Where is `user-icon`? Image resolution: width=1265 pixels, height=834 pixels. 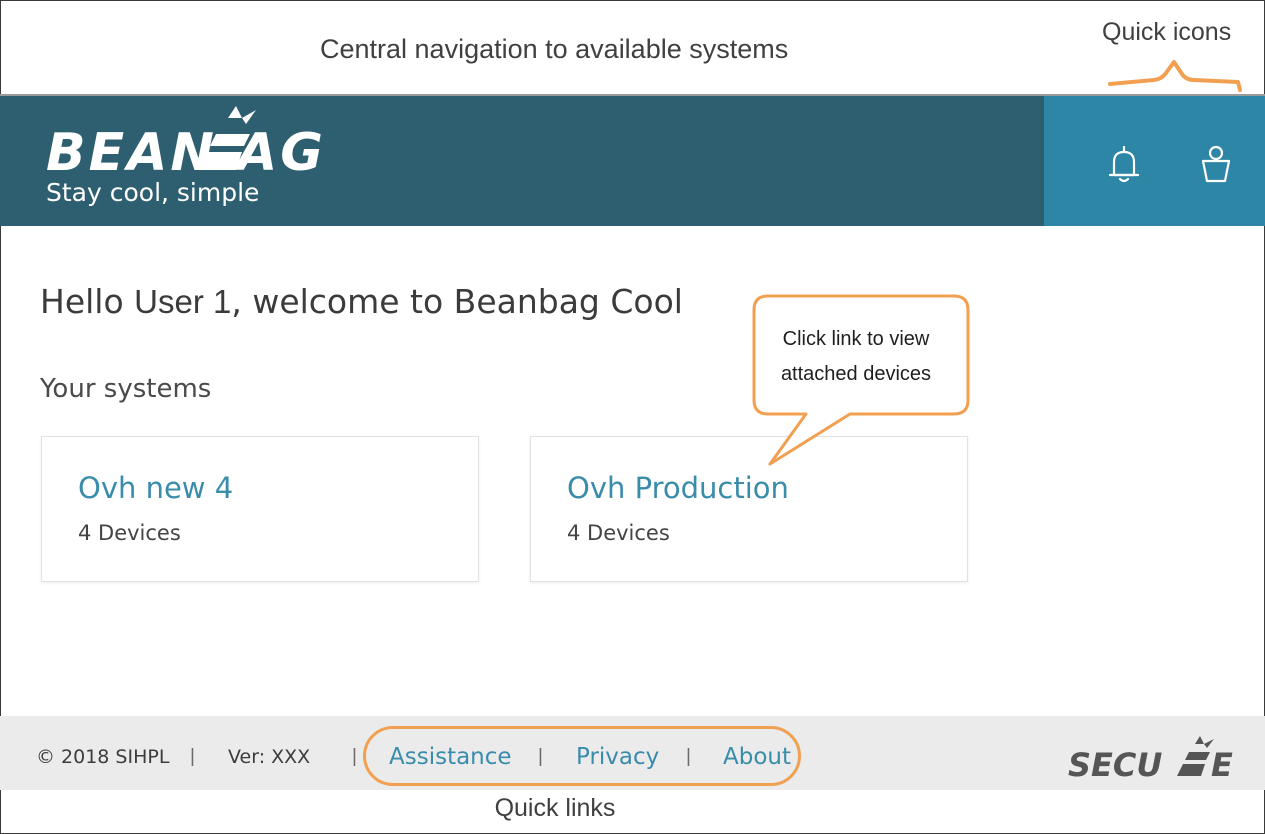
user-icon is located at coordinates (1216, 164).